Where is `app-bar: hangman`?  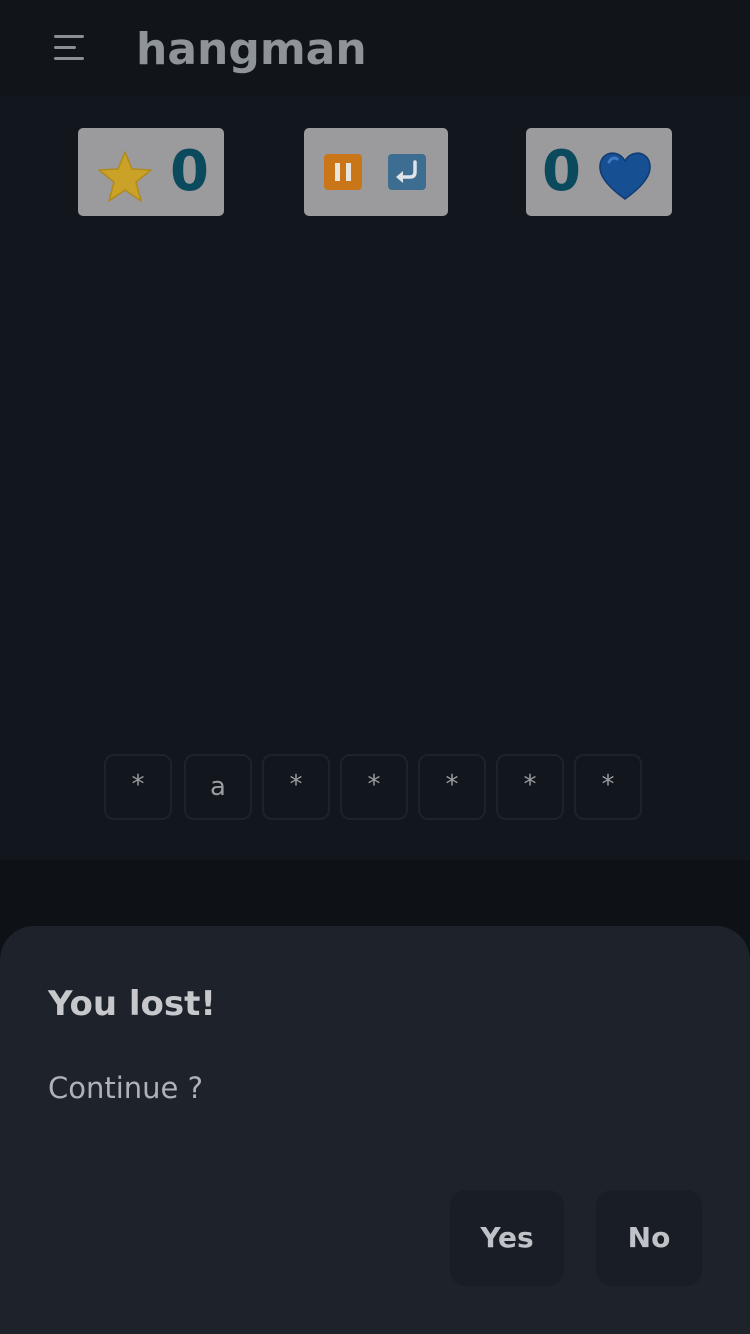
app-bar: hangman is located at coordinates (375, 48).